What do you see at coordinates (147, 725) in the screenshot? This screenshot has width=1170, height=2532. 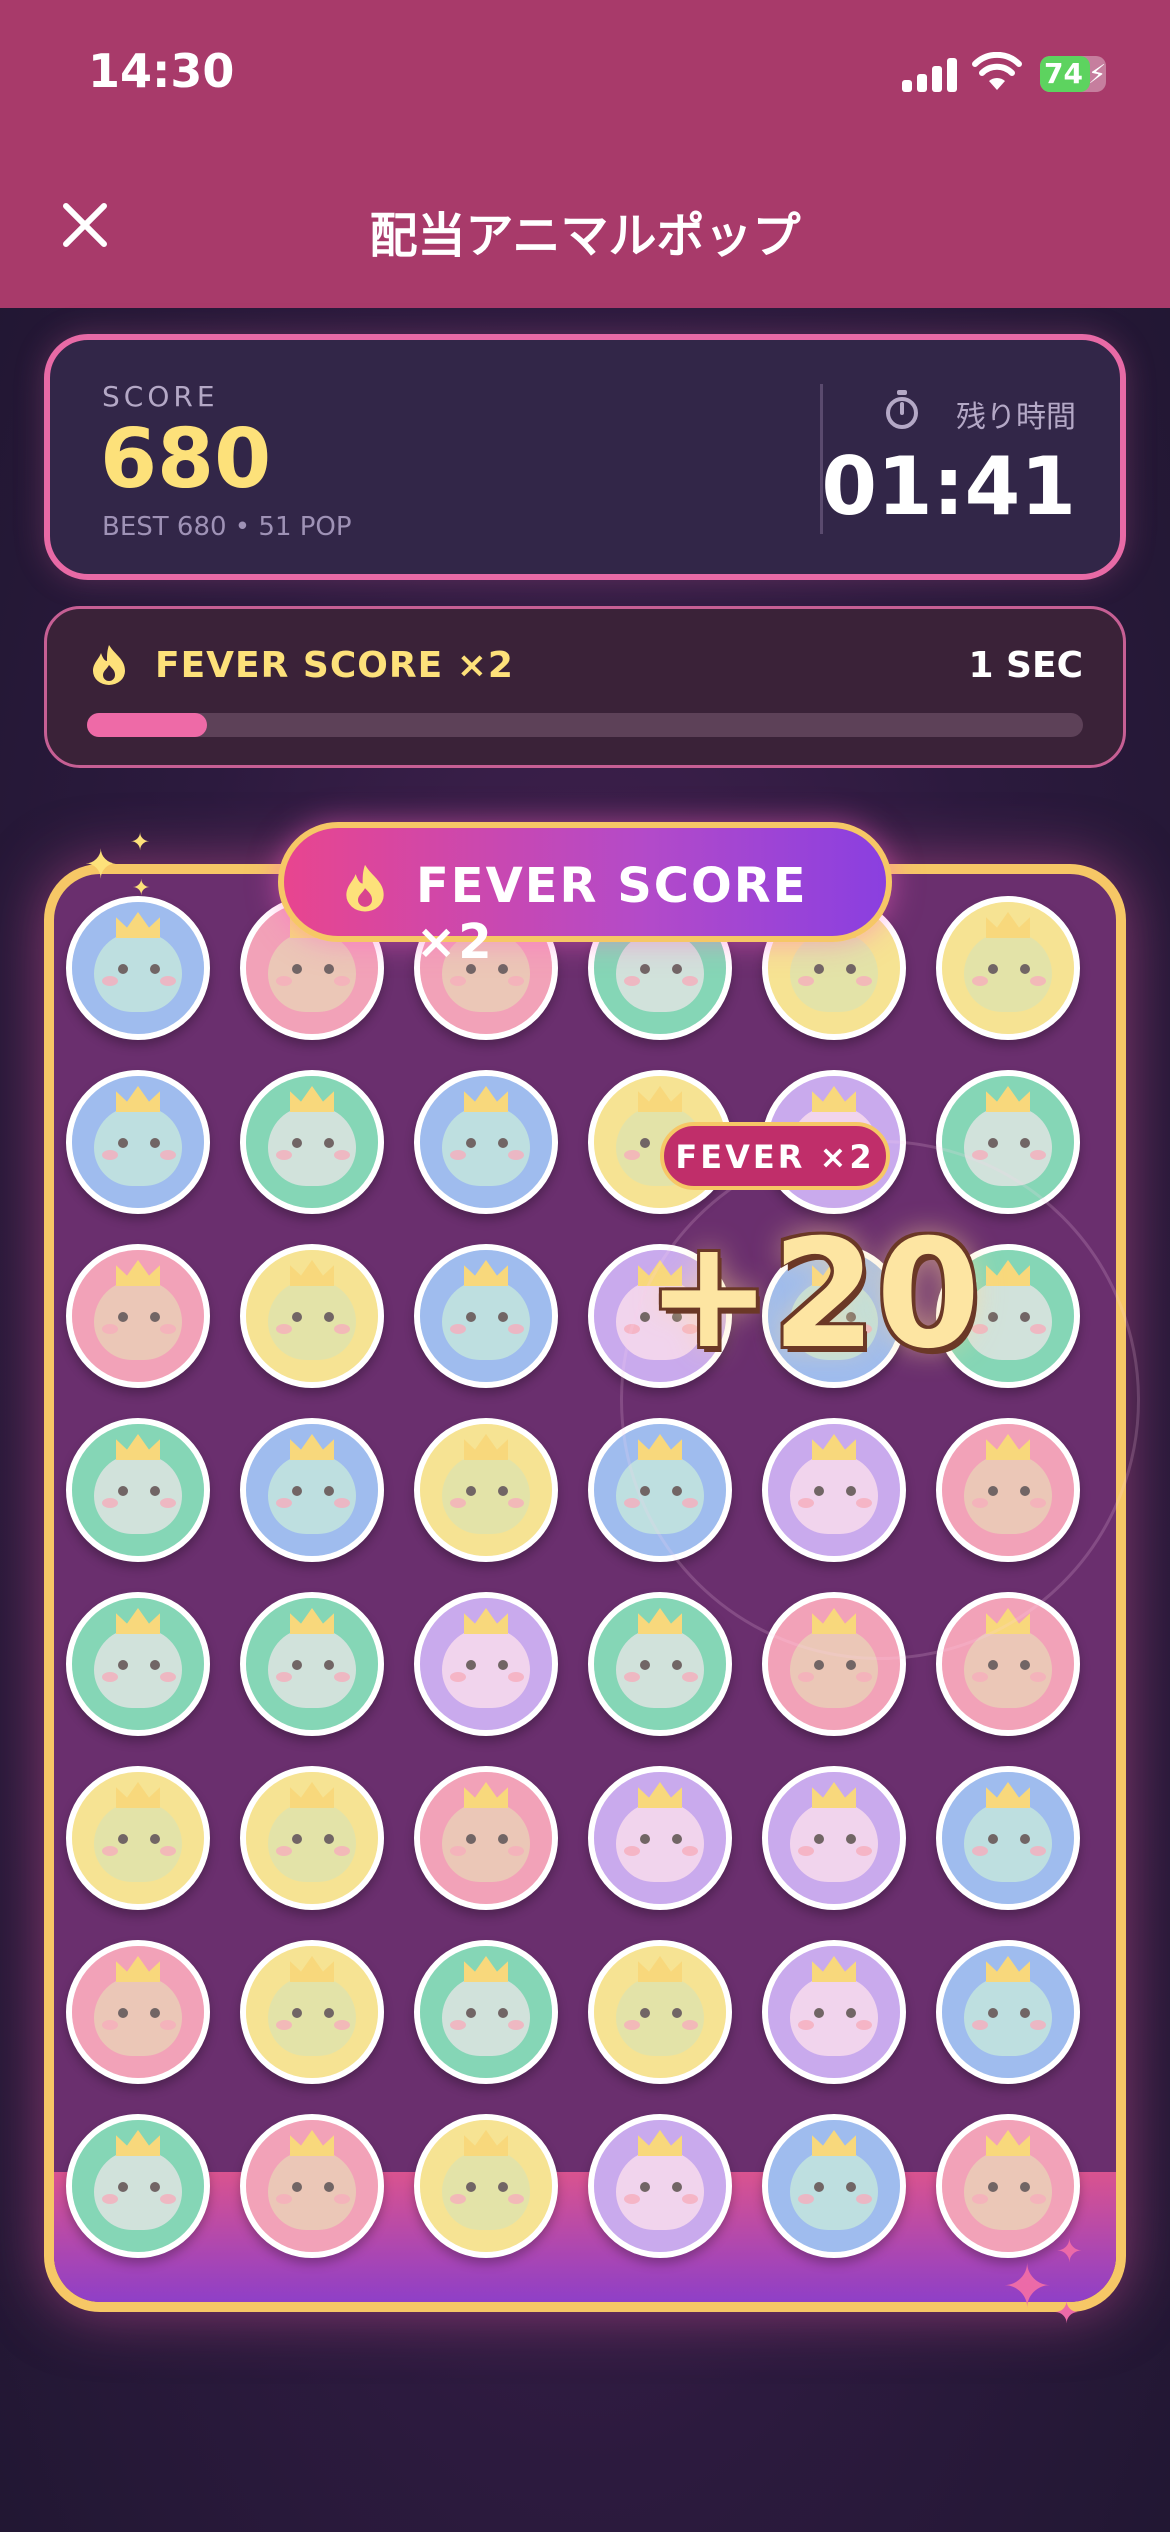 I see `fever-progress-fill` at bounding box center [147, 725].